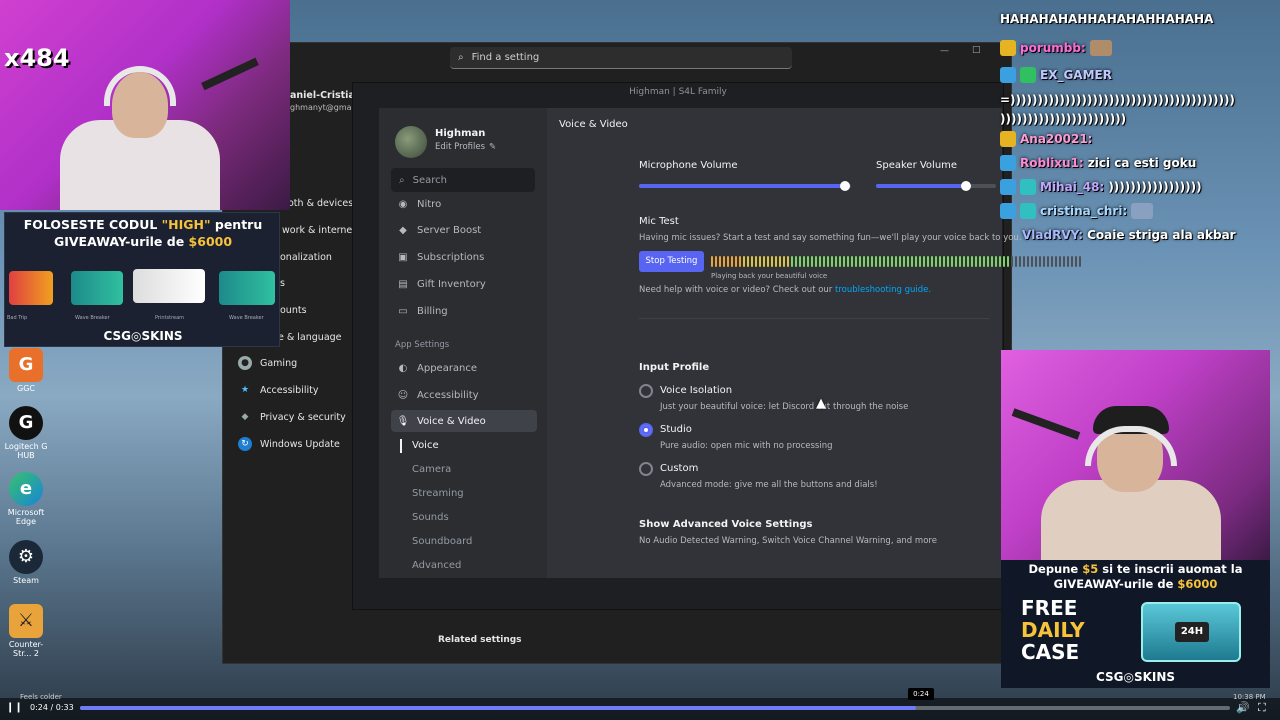 Image resolution: width=1280 pixels, height=720 pixels. Describe the element at coordinates (26, 489) in the screenshot. I see `edge-icon: e` at that location.